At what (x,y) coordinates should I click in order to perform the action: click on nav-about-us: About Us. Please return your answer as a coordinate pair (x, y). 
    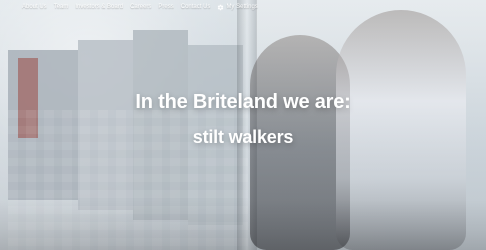
    Looking at the image, I should click on (34, 7).